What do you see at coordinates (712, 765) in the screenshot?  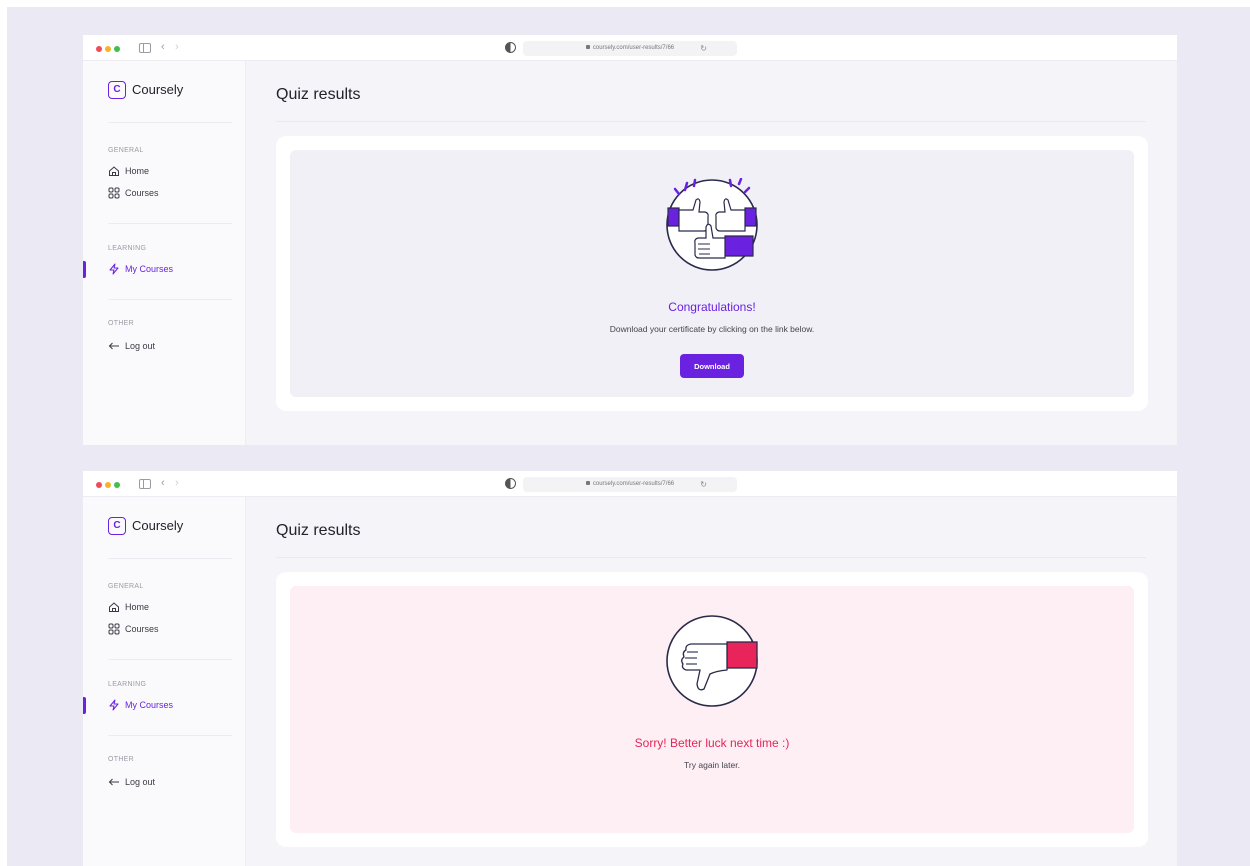 I see `fail-message: Try again later.` at bounding box center [712, 765].